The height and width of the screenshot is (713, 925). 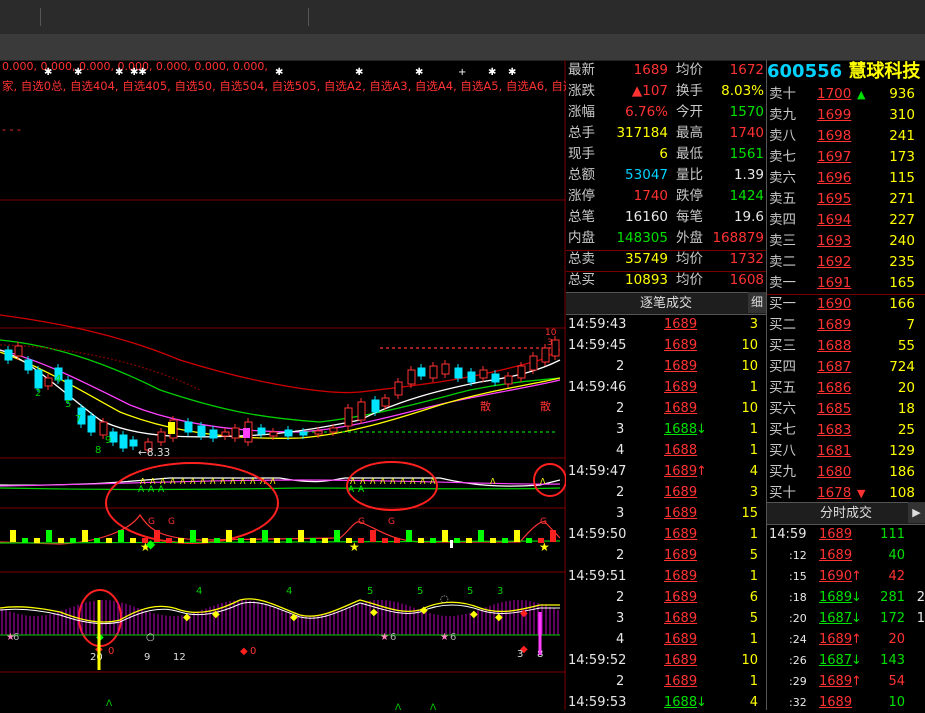 I want to click on ask-row: 卖五 1695 271, so click(x=846, y=199).